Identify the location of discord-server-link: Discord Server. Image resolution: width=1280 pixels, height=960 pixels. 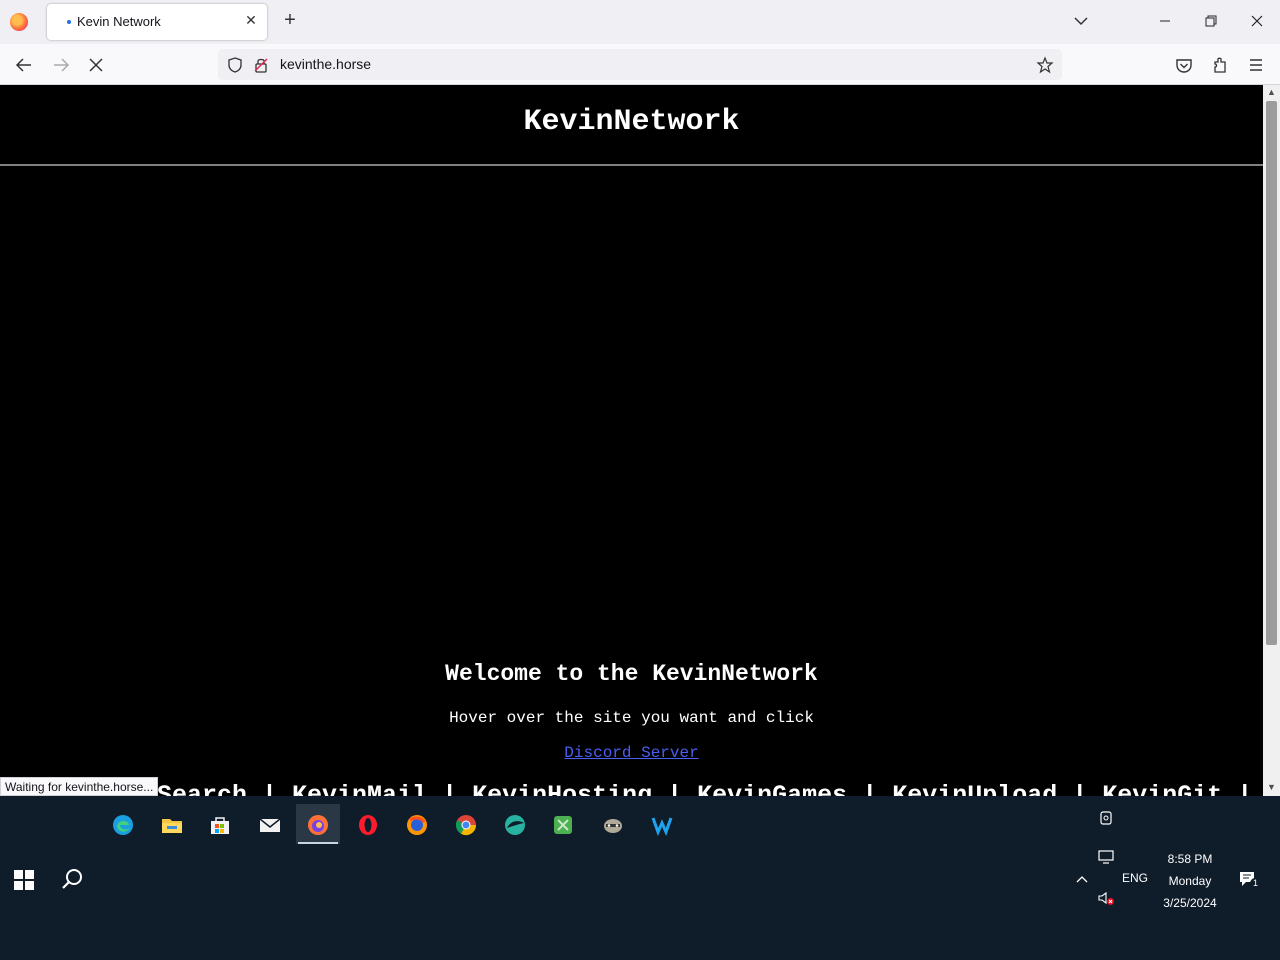
(631, 753).